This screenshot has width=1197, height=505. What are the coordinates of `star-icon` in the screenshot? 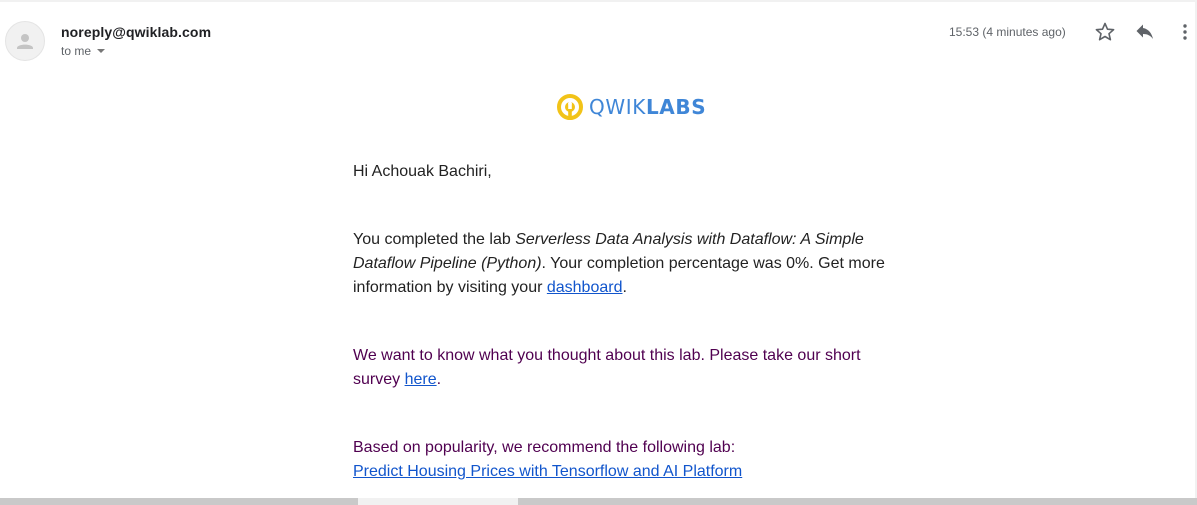 It's located at (1105, 31).